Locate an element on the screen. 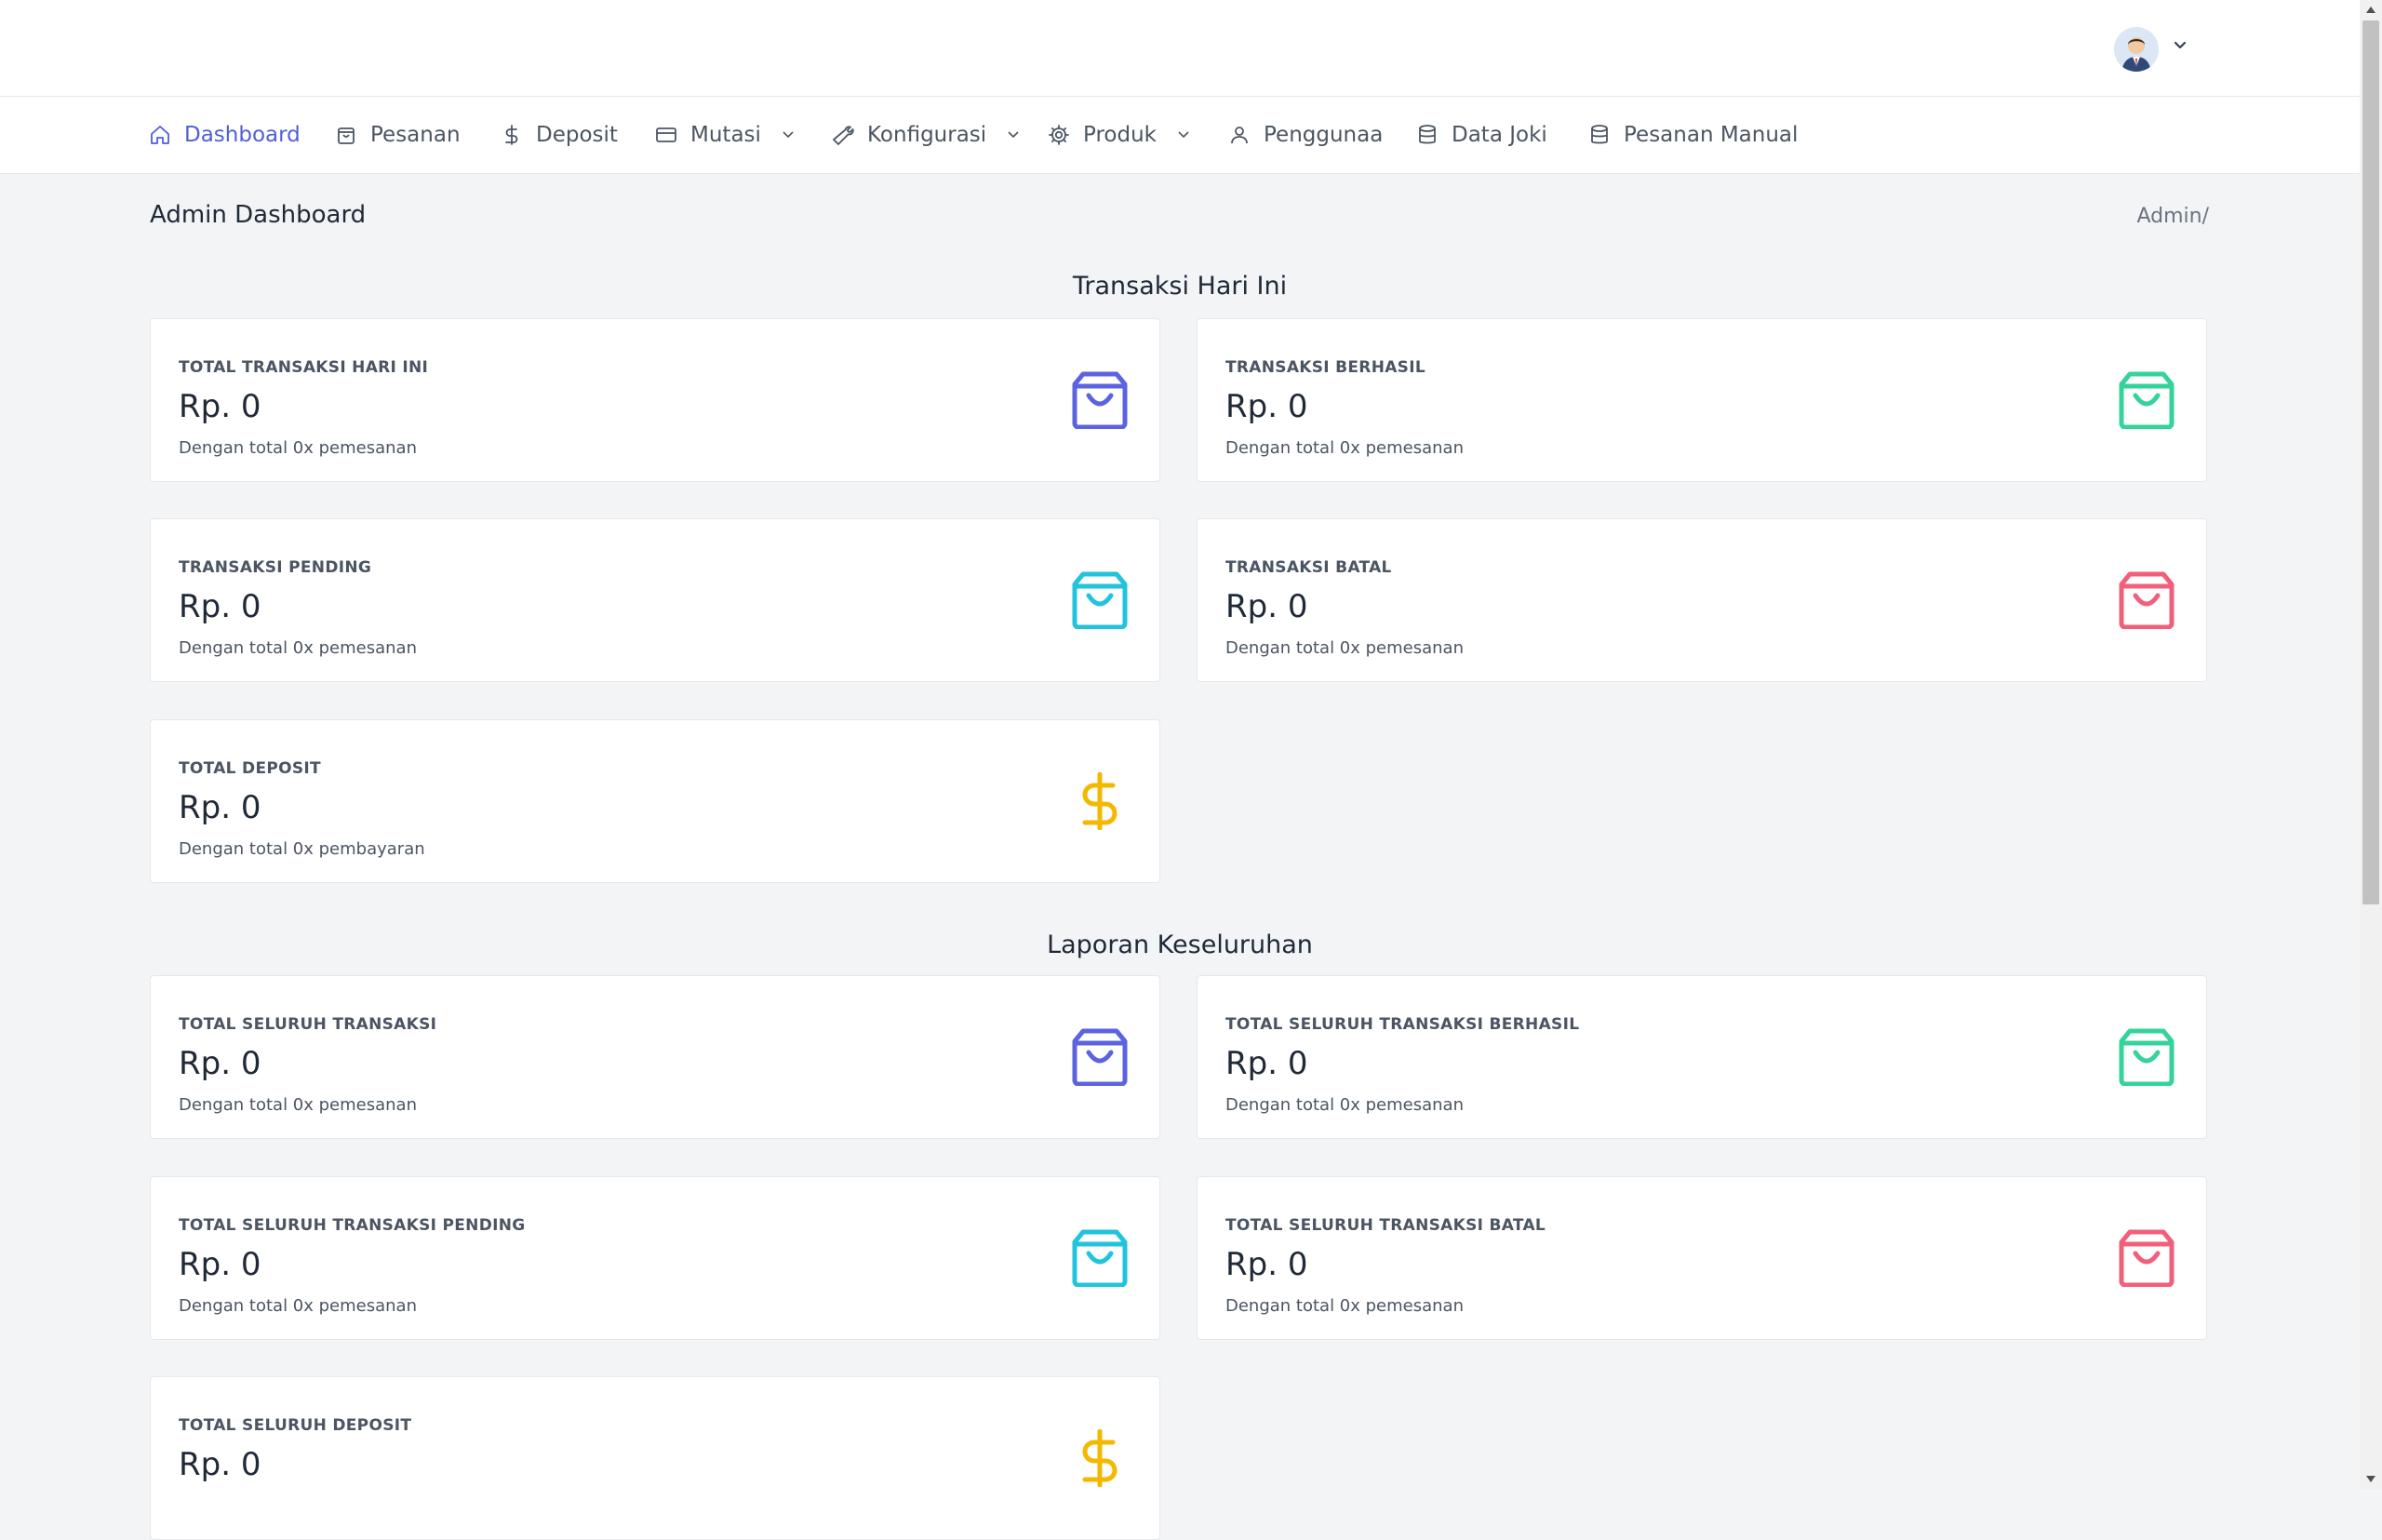 The height and width of the screenshot is (1540, 2382). nav-label: Data Joki is located at coordinates (1499, 135).